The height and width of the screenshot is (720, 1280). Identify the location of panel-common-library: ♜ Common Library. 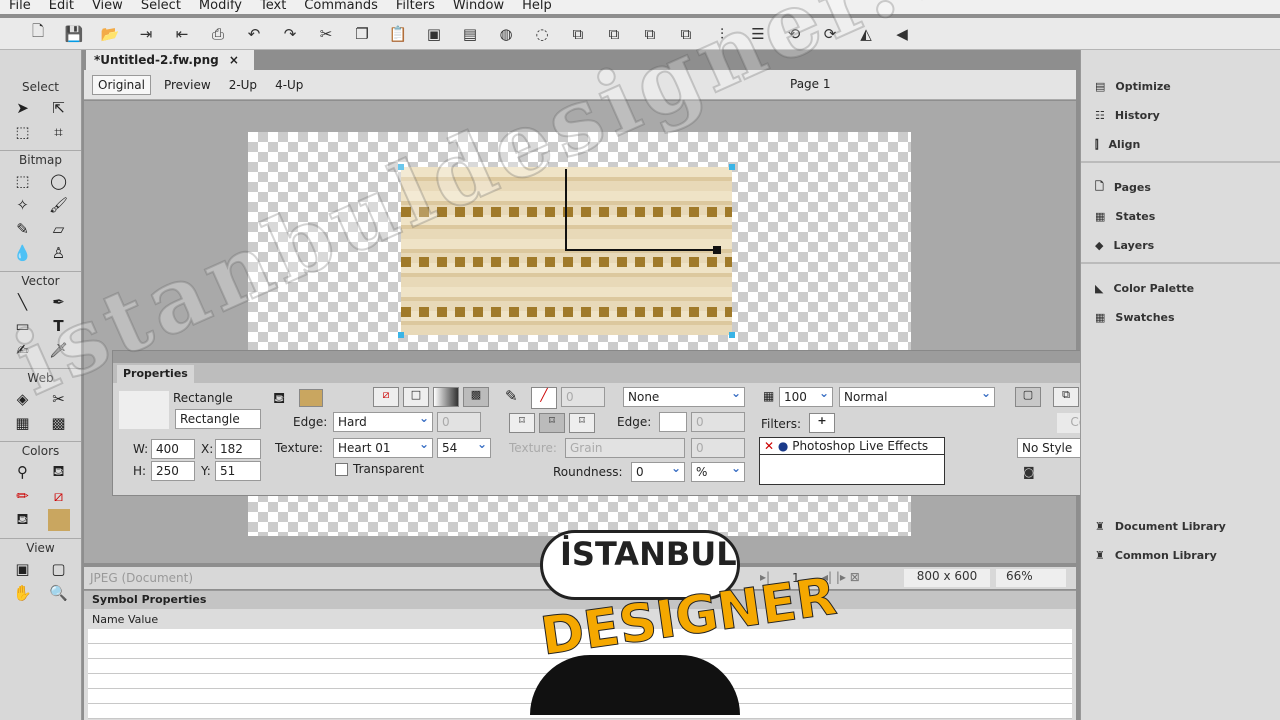
(1180, 555).